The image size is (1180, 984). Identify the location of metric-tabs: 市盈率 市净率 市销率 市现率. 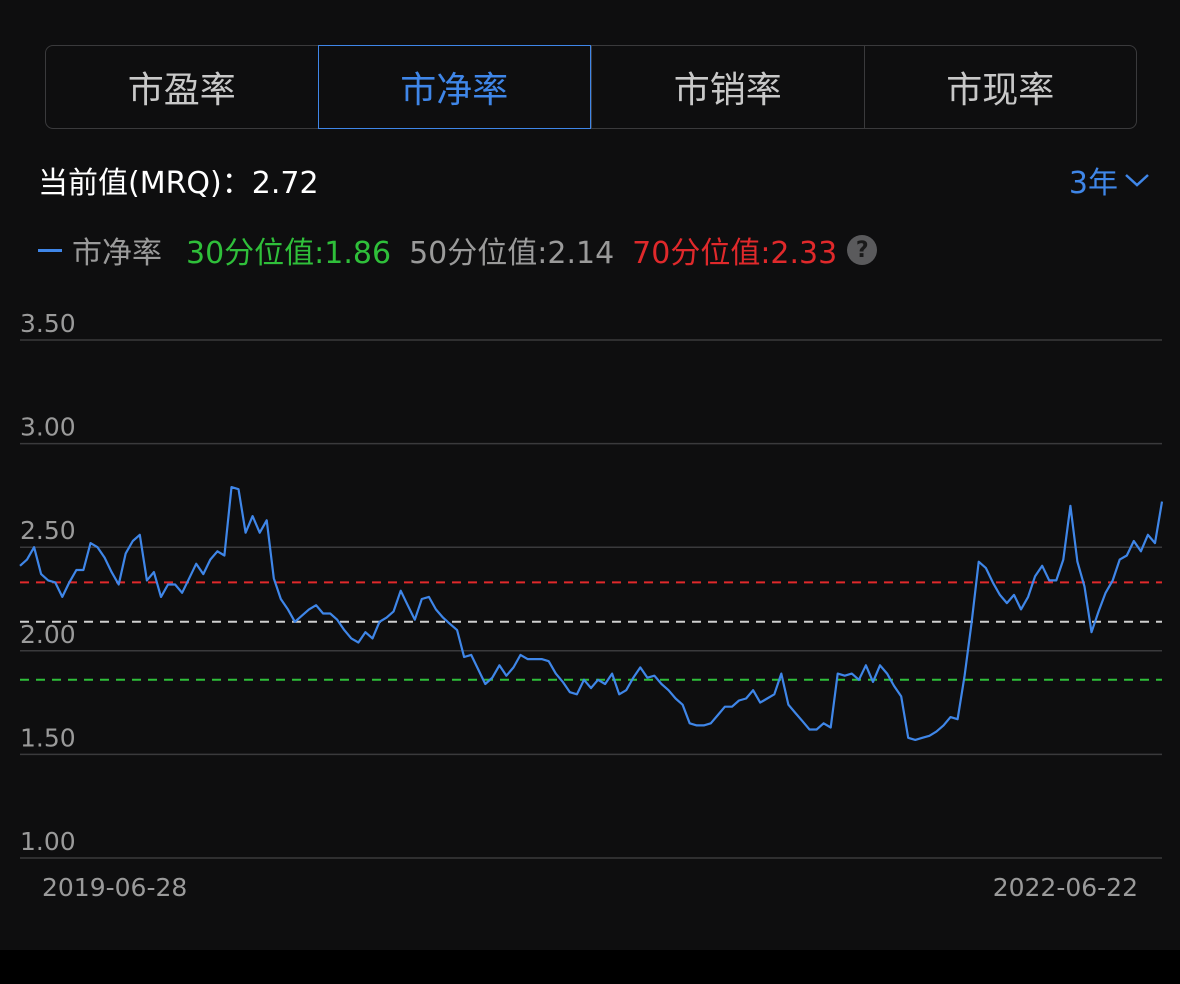
(591, 87).